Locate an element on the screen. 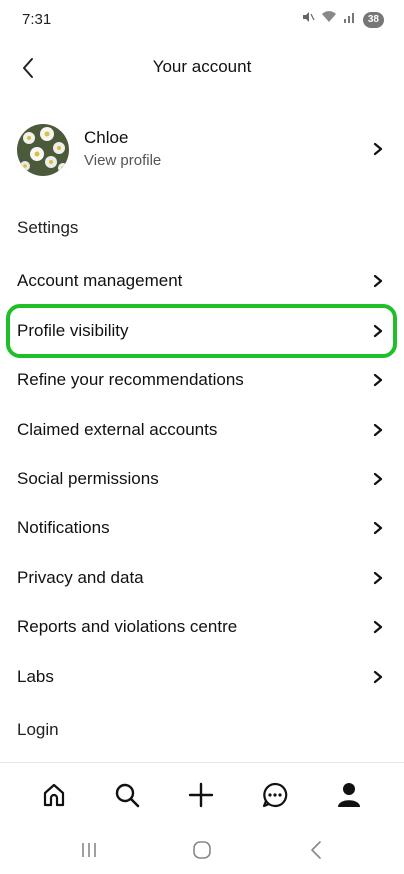  page-title: Your account is located at coordinates (202, 66).